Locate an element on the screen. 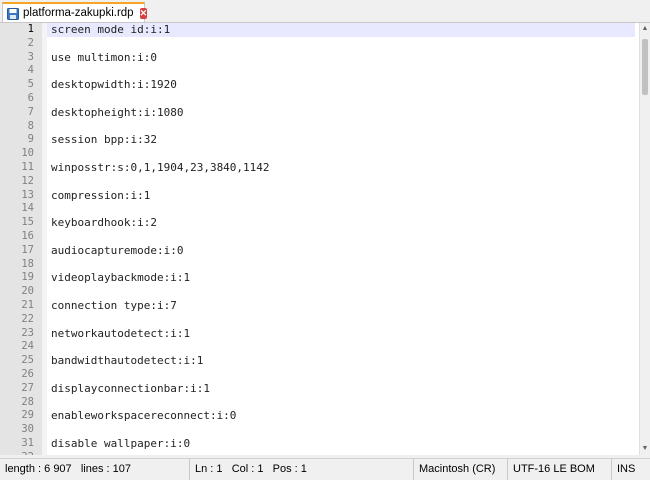 This screenshot has width=650, height=480. line-number: 24 is located at coordinates (27, 346).